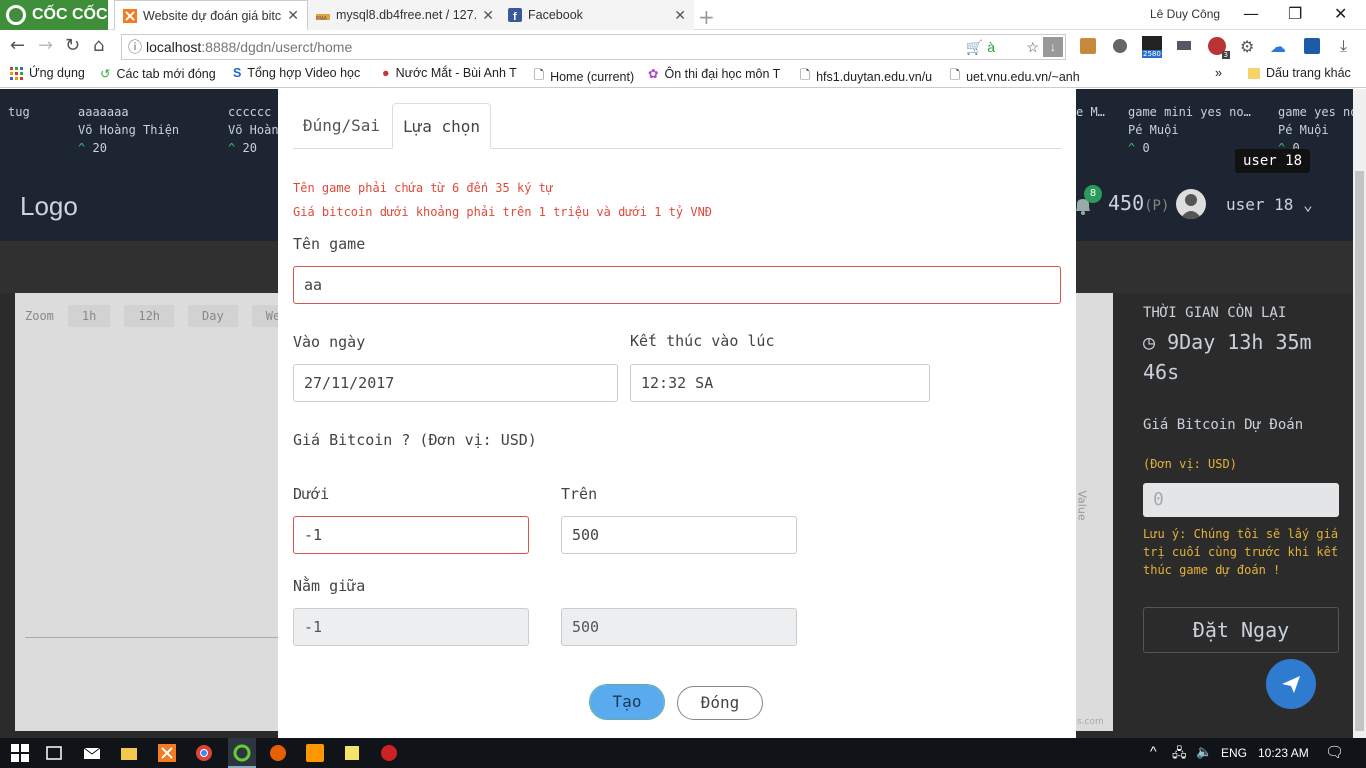  Describe the element at coordinates (17, 45) in the screenshot. I see `back-icon: ←` at that location.